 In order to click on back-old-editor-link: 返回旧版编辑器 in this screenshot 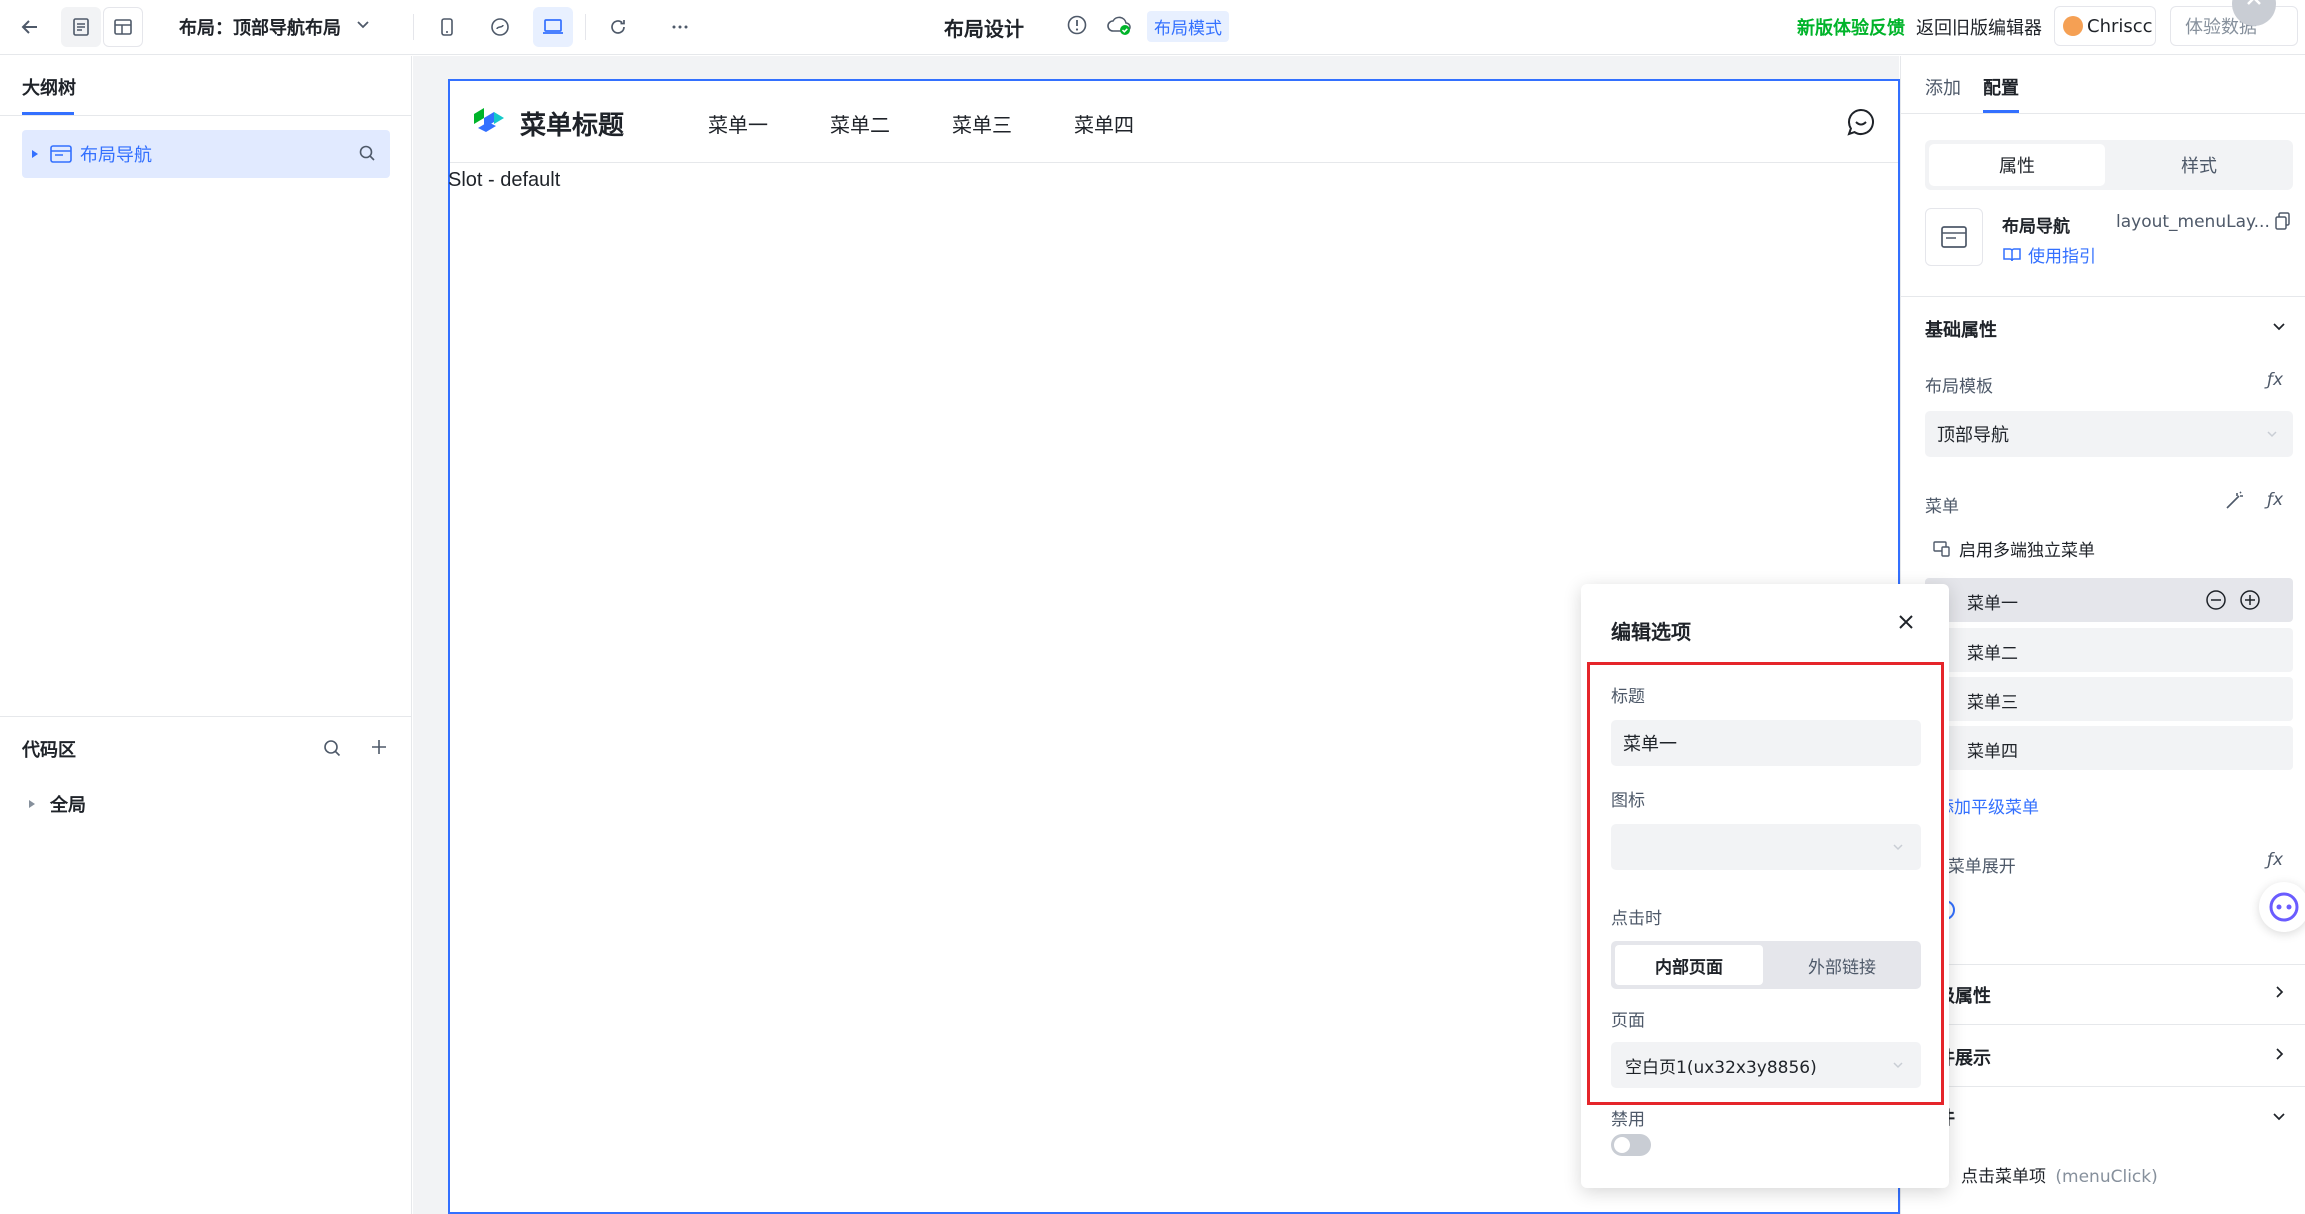, I will do `click(1979, 27)`.